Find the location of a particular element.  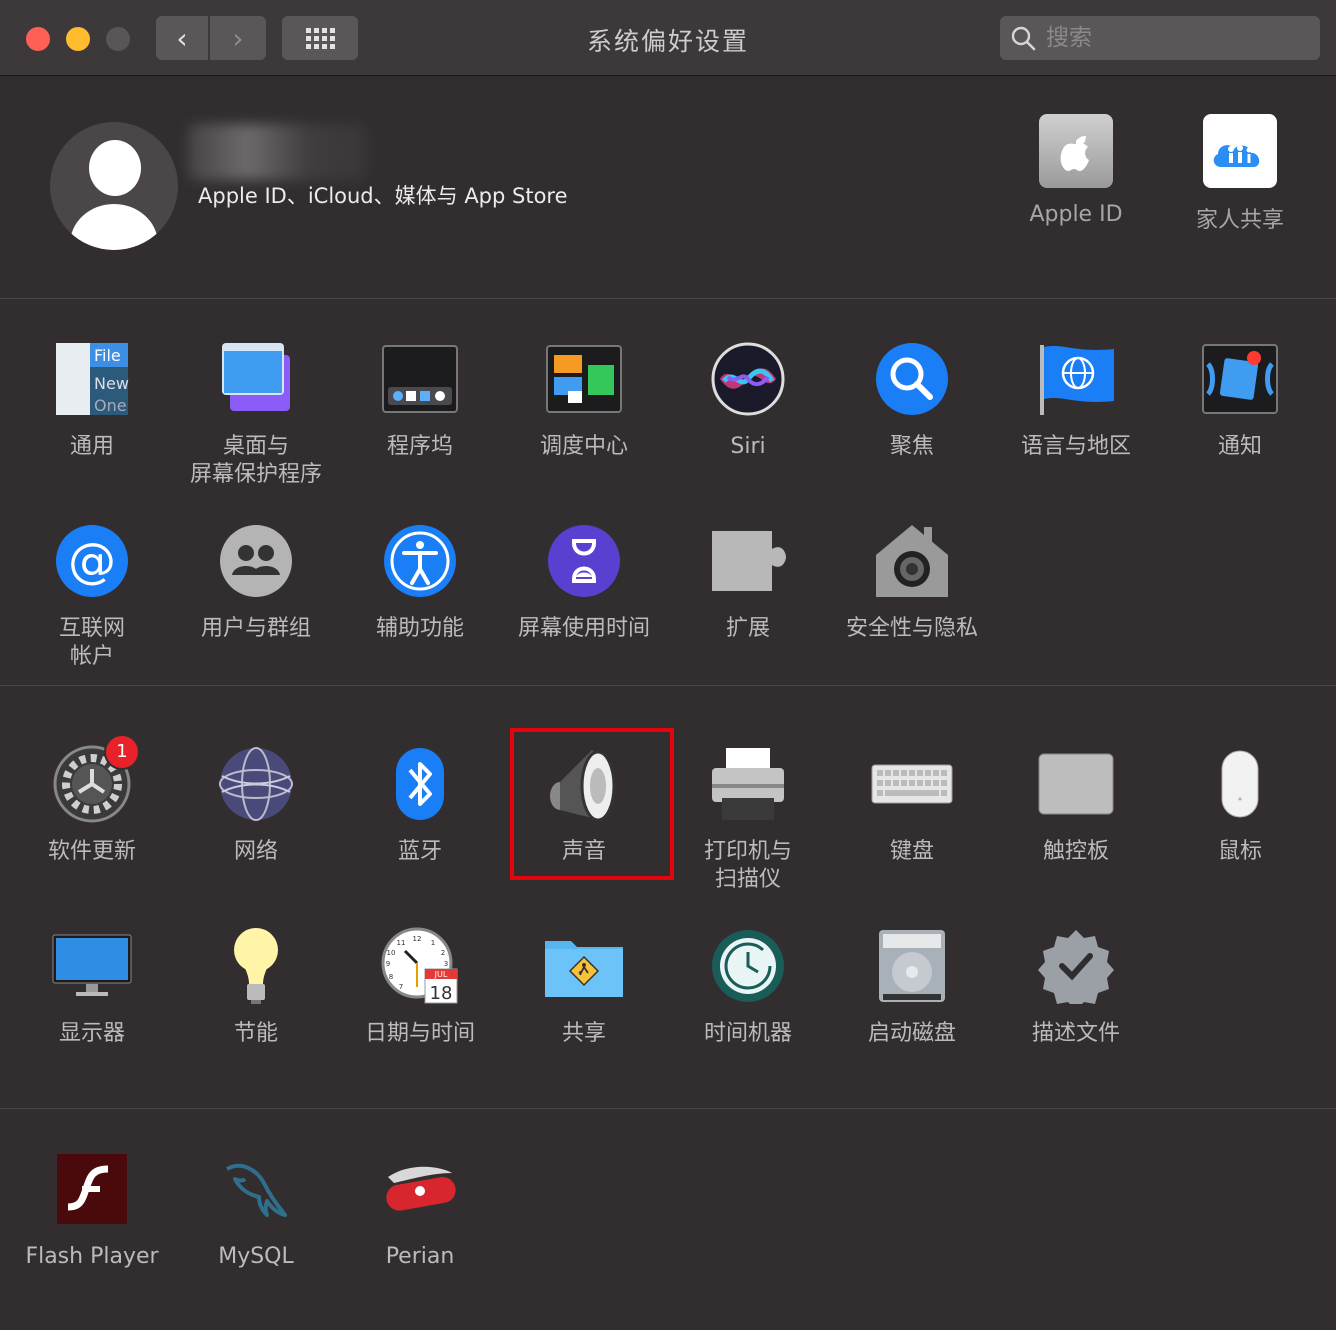

clock-10-text: 10 is located at coordinates (391, 953).